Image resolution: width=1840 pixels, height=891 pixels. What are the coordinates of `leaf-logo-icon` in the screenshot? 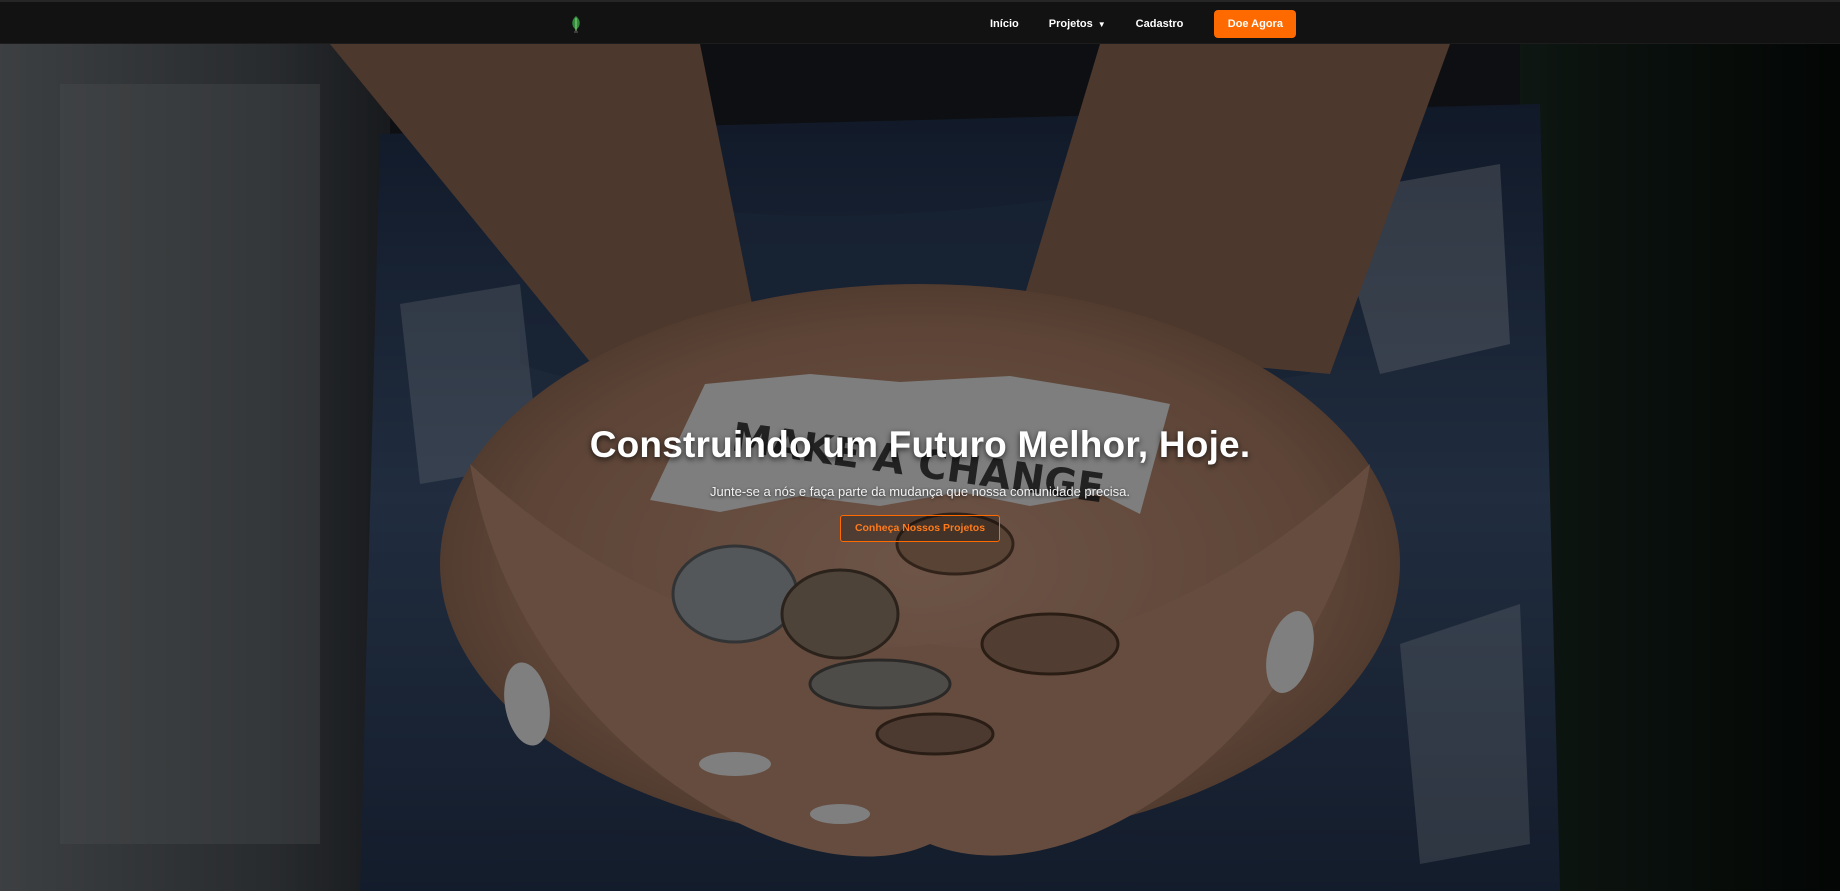 It's located at (576, 24).